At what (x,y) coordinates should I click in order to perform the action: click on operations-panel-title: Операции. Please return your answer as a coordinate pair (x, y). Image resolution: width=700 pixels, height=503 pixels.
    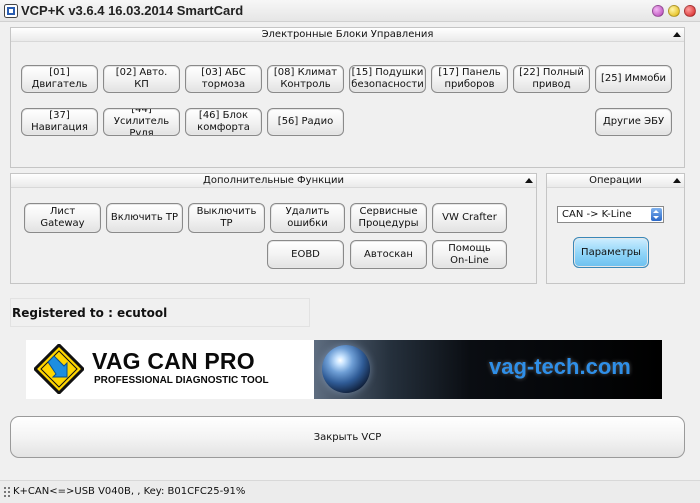
    Looking at the image, I should click on (615, 180).